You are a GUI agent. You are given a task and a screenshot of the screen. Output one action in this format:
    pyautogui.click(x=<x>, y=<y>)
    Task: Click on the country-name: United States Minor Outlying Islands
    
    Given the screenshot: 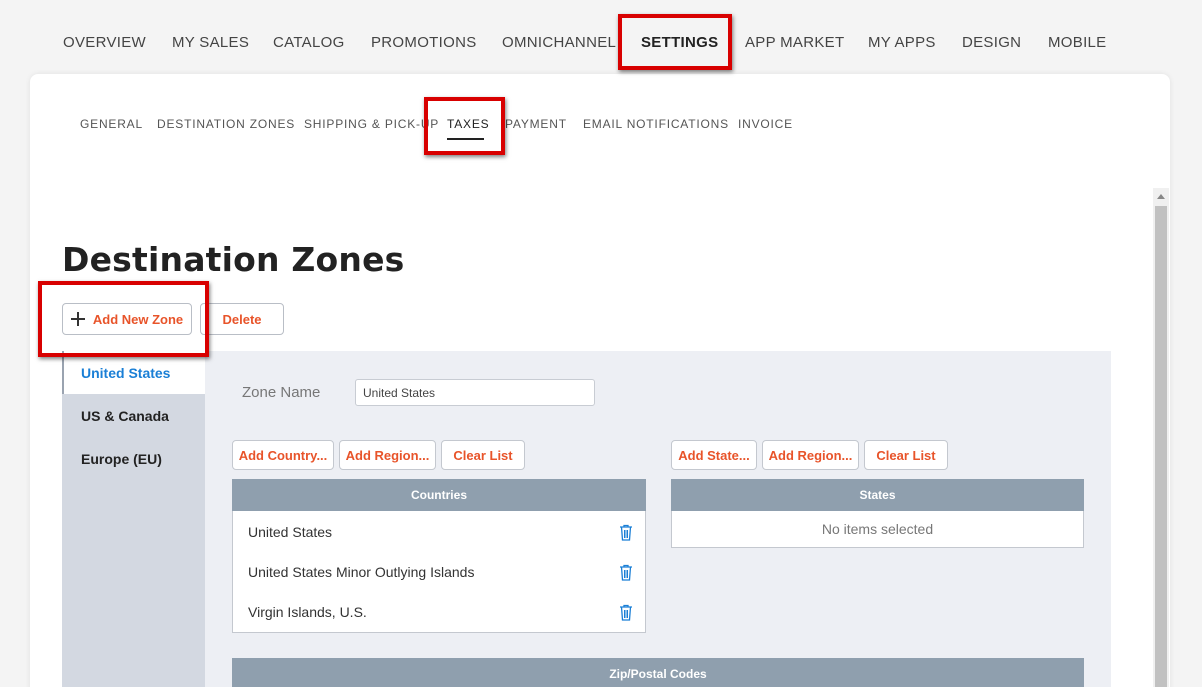 What is the action you would take?
    pyautogui.click(x=361, y=572)
    